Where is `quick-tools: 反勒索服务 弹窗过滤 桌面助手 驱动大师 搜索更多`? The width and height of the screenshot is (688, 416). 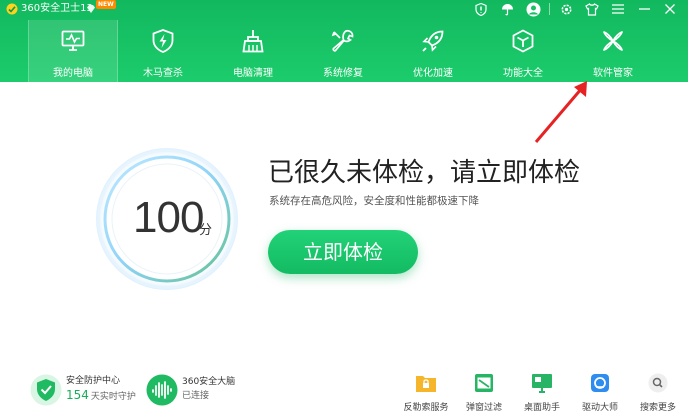 quick-tools: 反勒索服务 弹窗过滤 桌面助手 驱动大师 搜索更多 is located at coordinates (543, 393).